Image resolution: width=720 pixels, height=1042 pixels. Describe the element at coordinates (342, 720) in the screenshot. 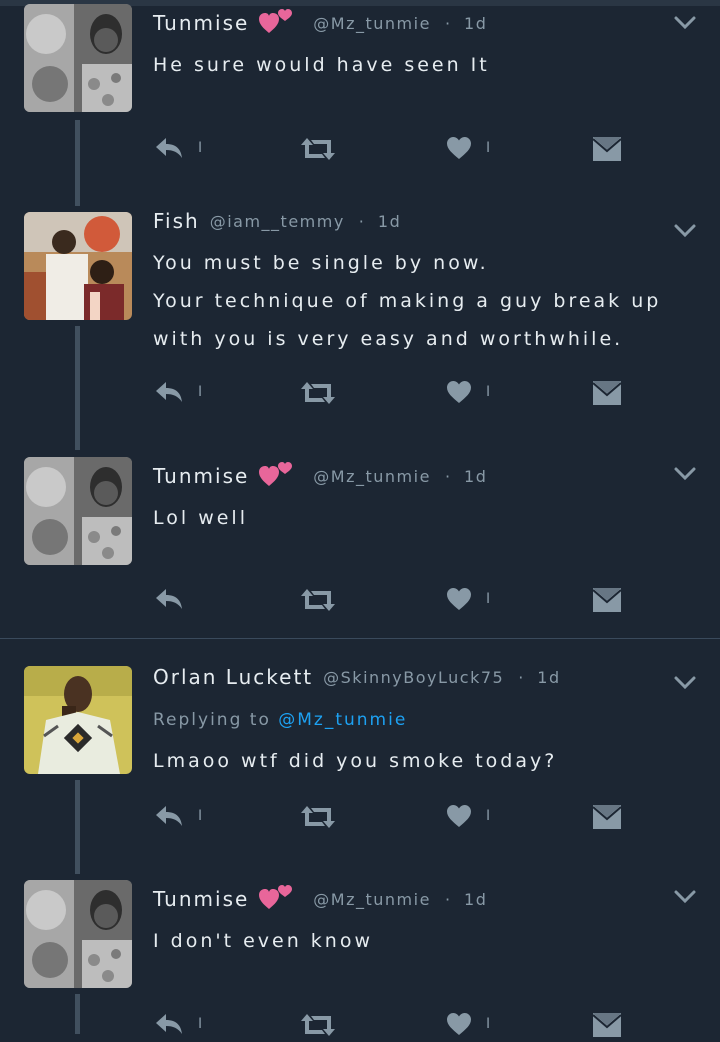

I see `mention-link: @Mz_tunmie` at that location.